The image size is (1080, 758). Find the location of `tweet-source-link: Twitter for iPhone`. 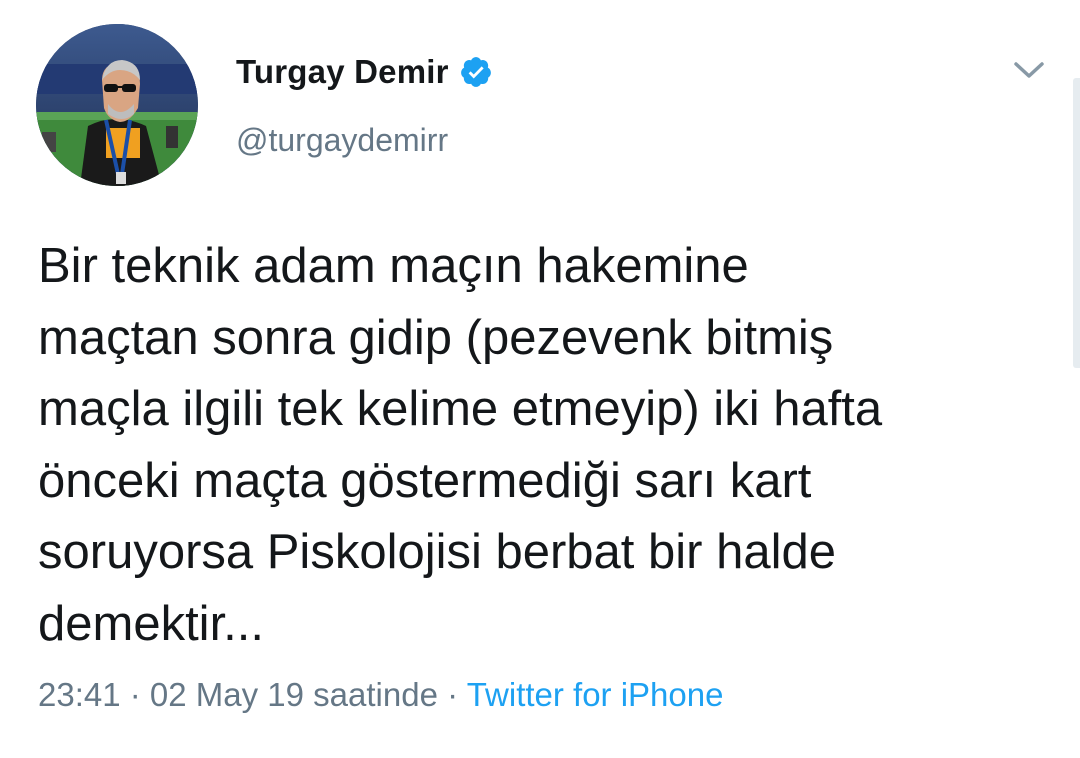

tweet-source-link: Twitter for iPhone is located at coordinates (595, 694).